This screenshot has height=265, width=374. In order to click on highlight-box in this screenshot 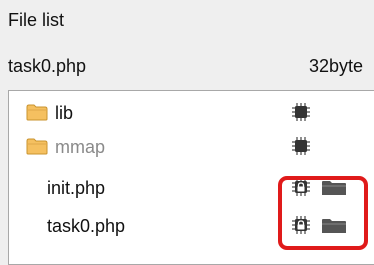, I will do `click(323, 213)`.